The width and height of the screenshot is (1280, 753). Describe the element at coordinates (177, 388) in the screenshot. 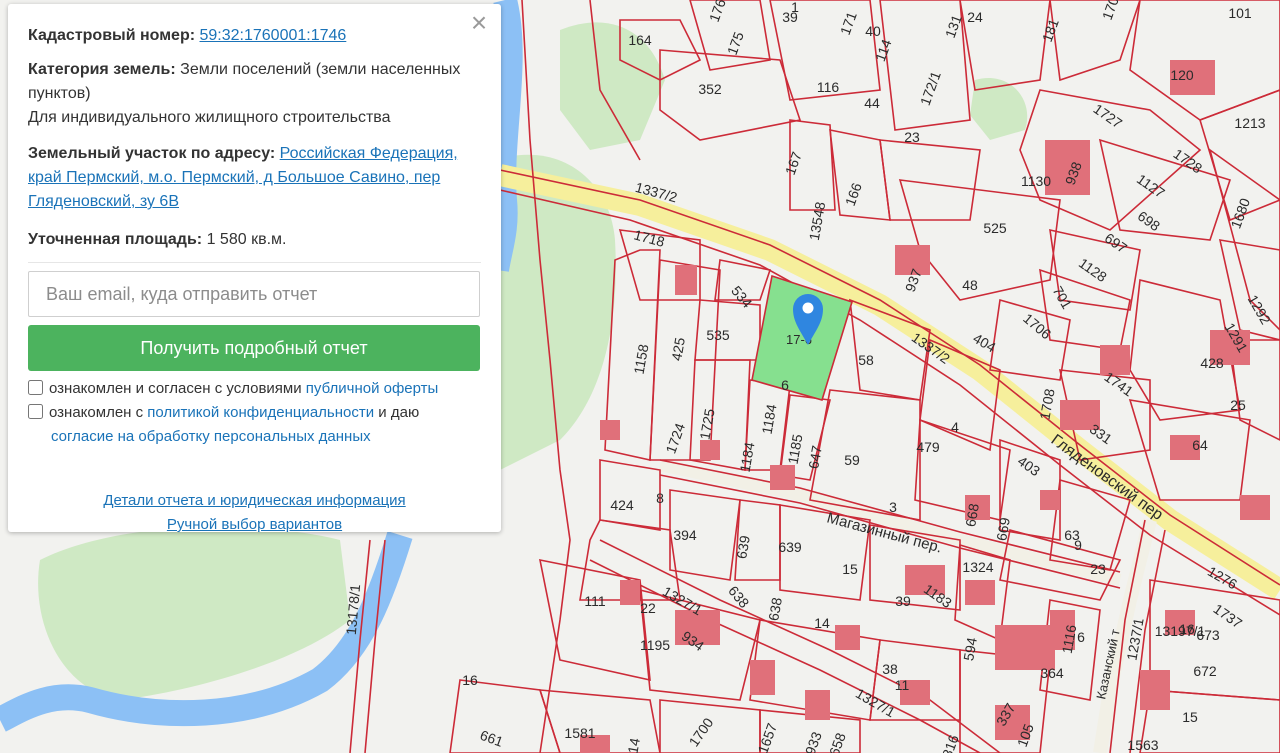

I see `offer-text: ознакомлен и согласен с условиями` at that location.